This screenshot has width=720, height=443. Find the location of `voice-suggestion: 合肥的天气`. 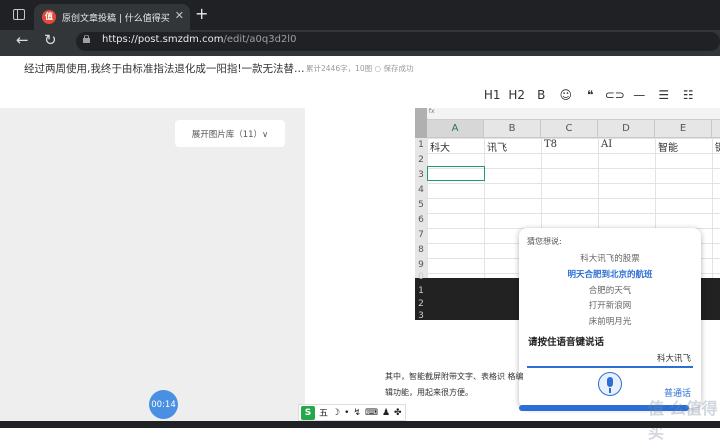

voice-suggestion: 合肥的天气 is located at coordinates (610, 290).